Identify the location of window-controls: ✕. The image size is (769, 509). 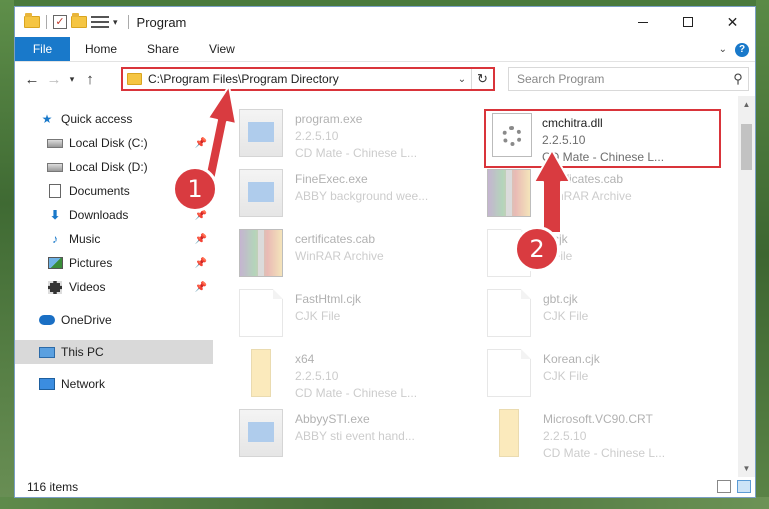
(687, 22).